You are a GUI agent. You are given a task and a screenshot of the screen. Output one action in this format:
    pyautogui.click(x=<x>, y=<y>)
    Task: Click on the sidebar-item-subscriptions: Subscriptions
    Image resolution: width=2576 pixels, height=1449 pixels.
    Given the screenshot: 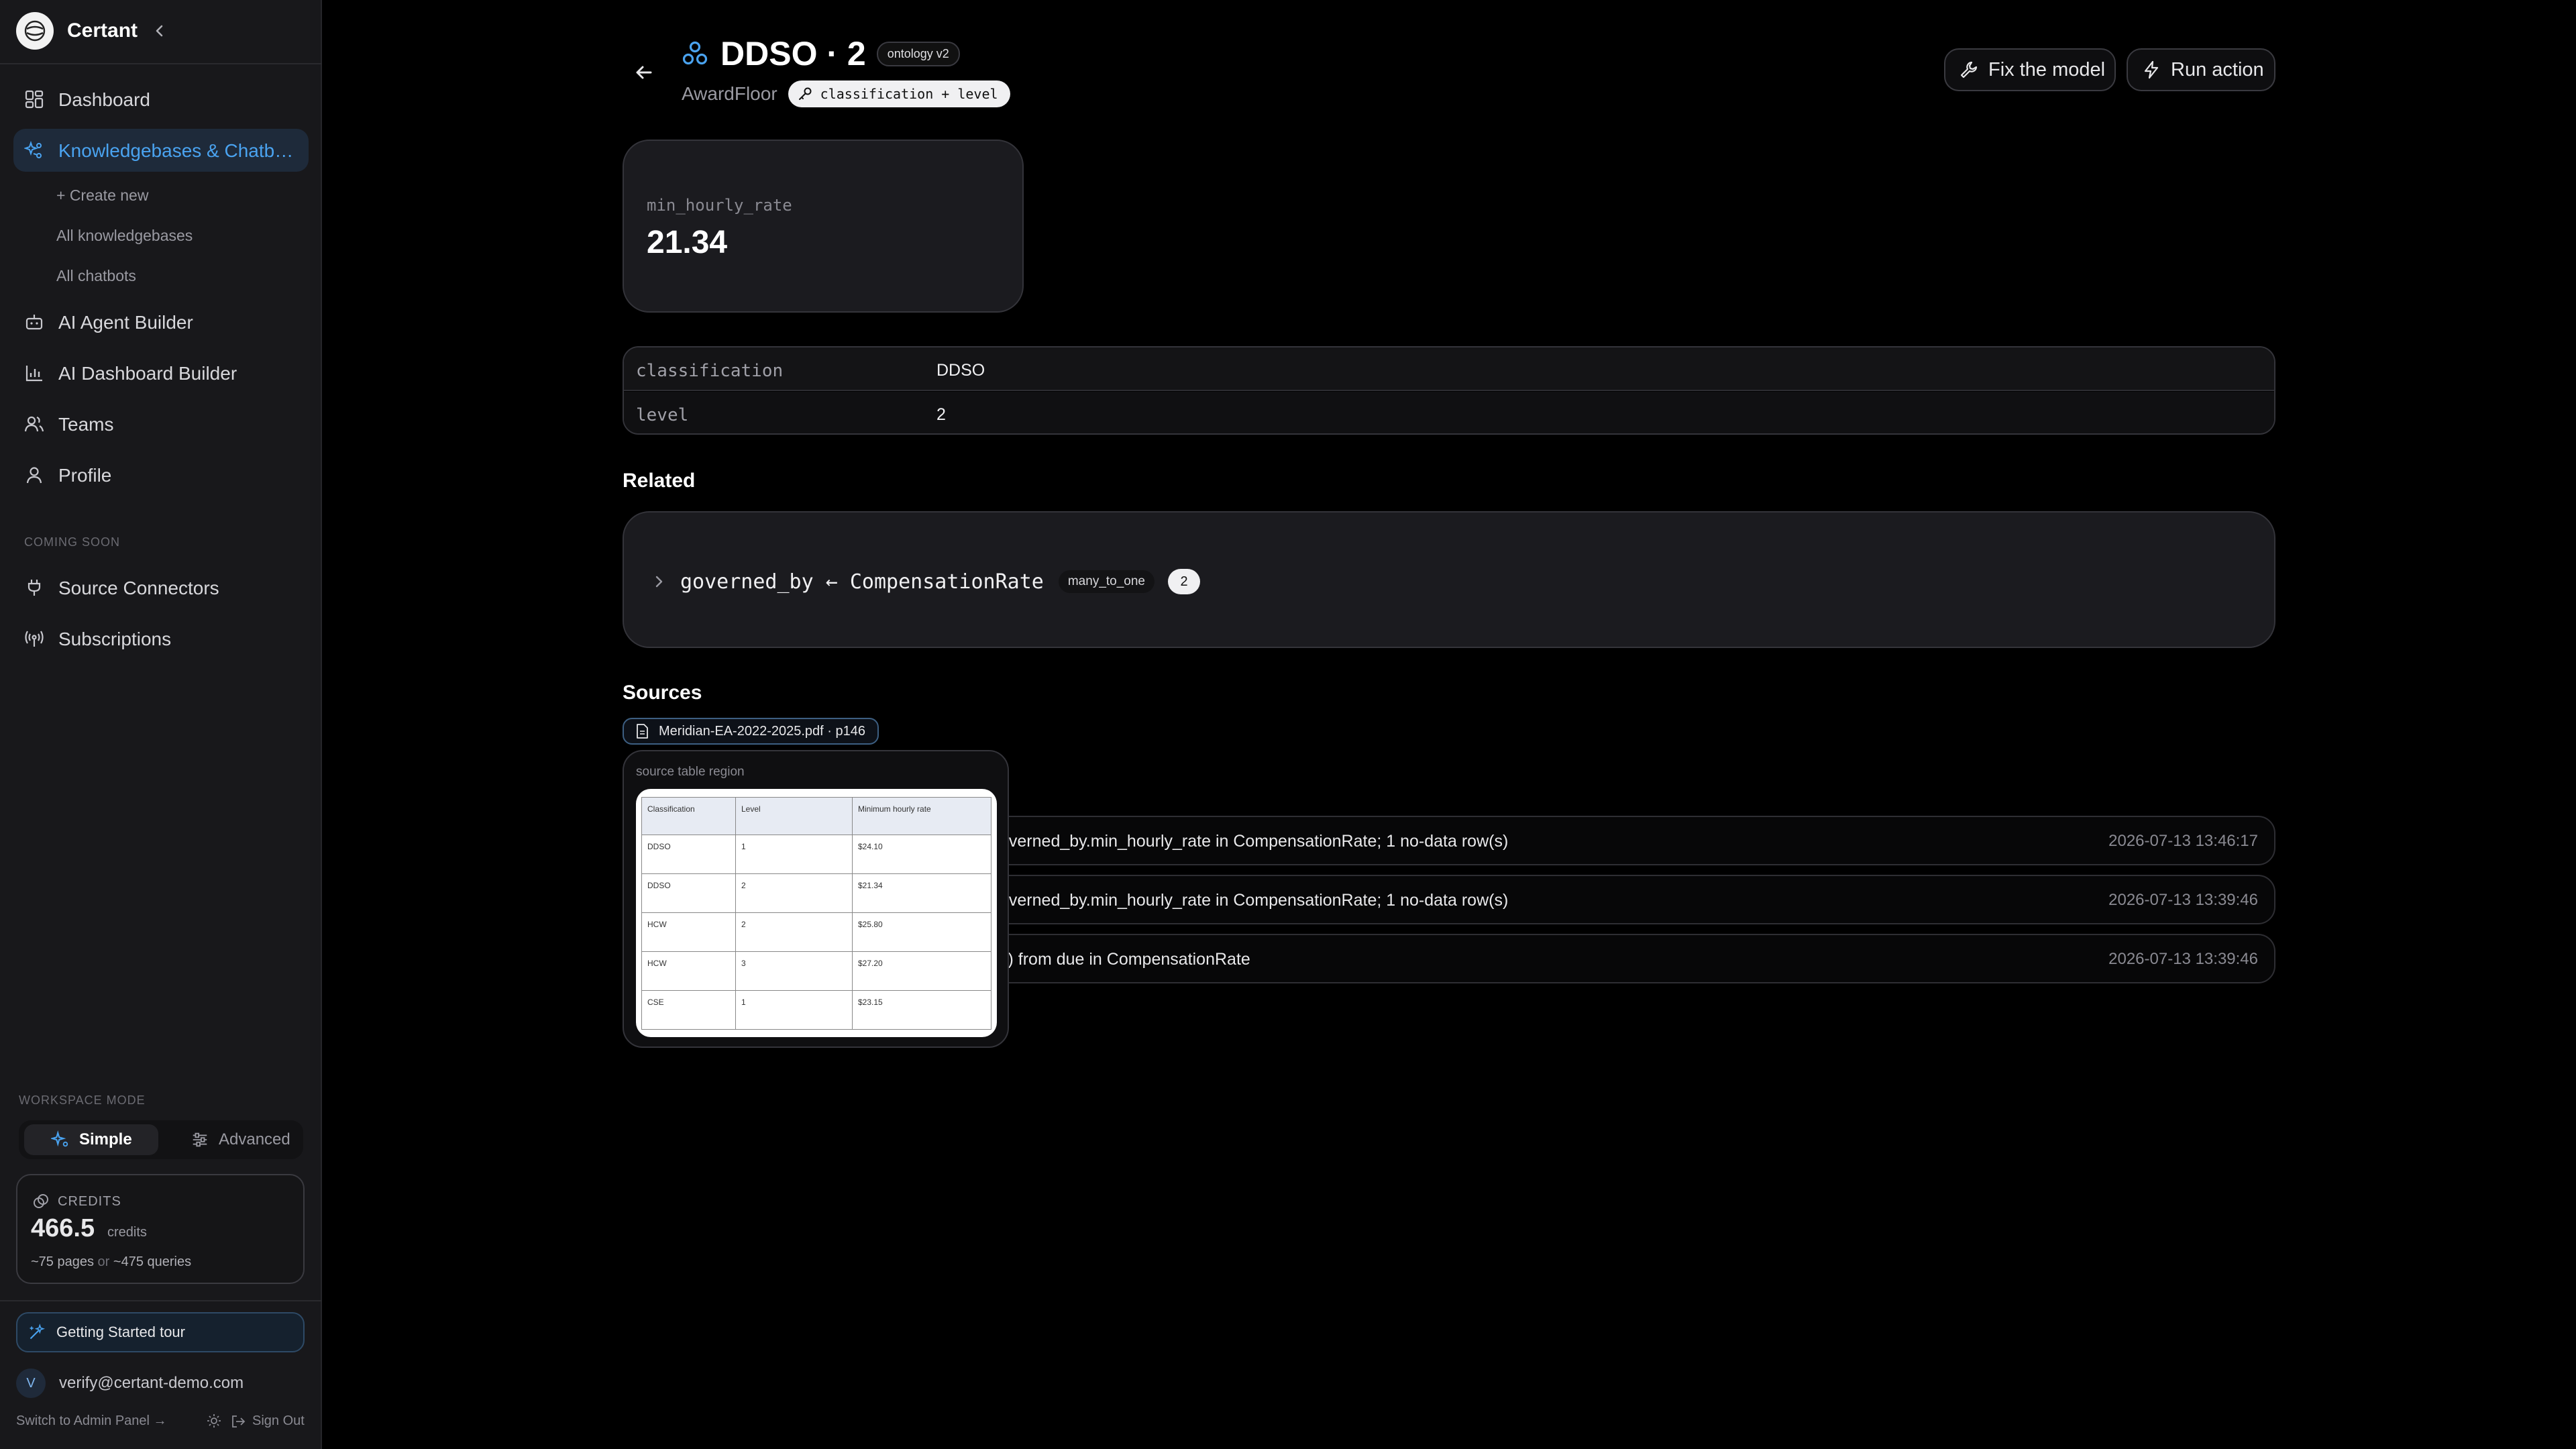 What is the action you would take?
    pyautogui.click(x=161, y=638)
    